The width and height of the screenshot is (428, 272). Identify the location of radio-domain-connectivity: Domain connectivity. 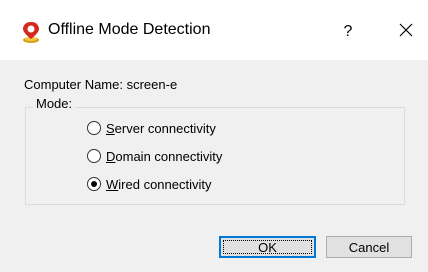
(154, 156).